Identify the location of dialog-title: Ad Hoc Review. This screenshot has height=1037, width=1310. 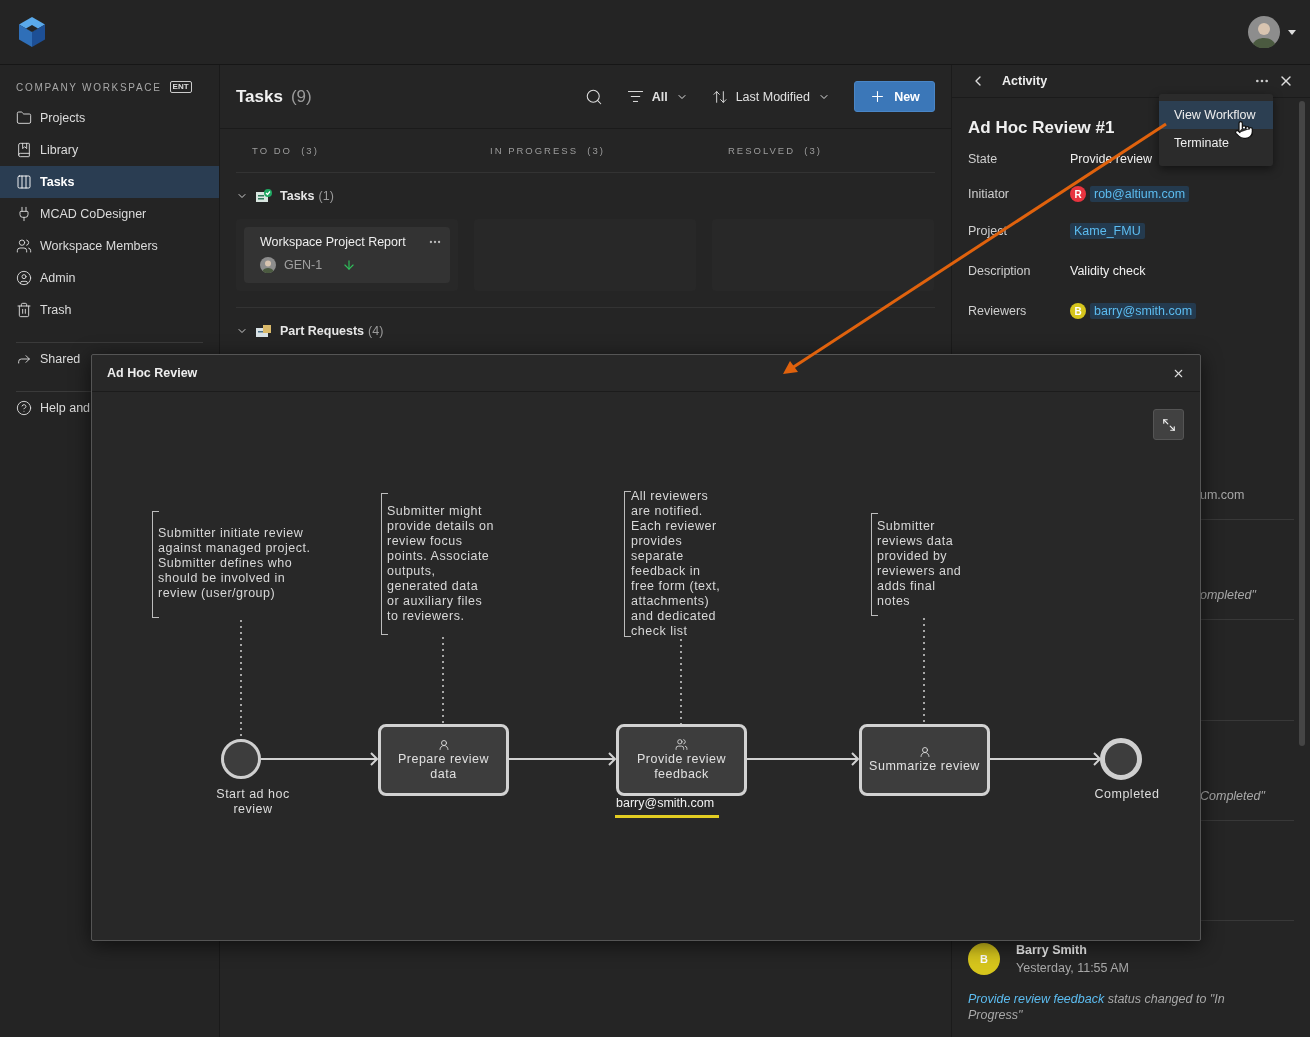
(152, 373).